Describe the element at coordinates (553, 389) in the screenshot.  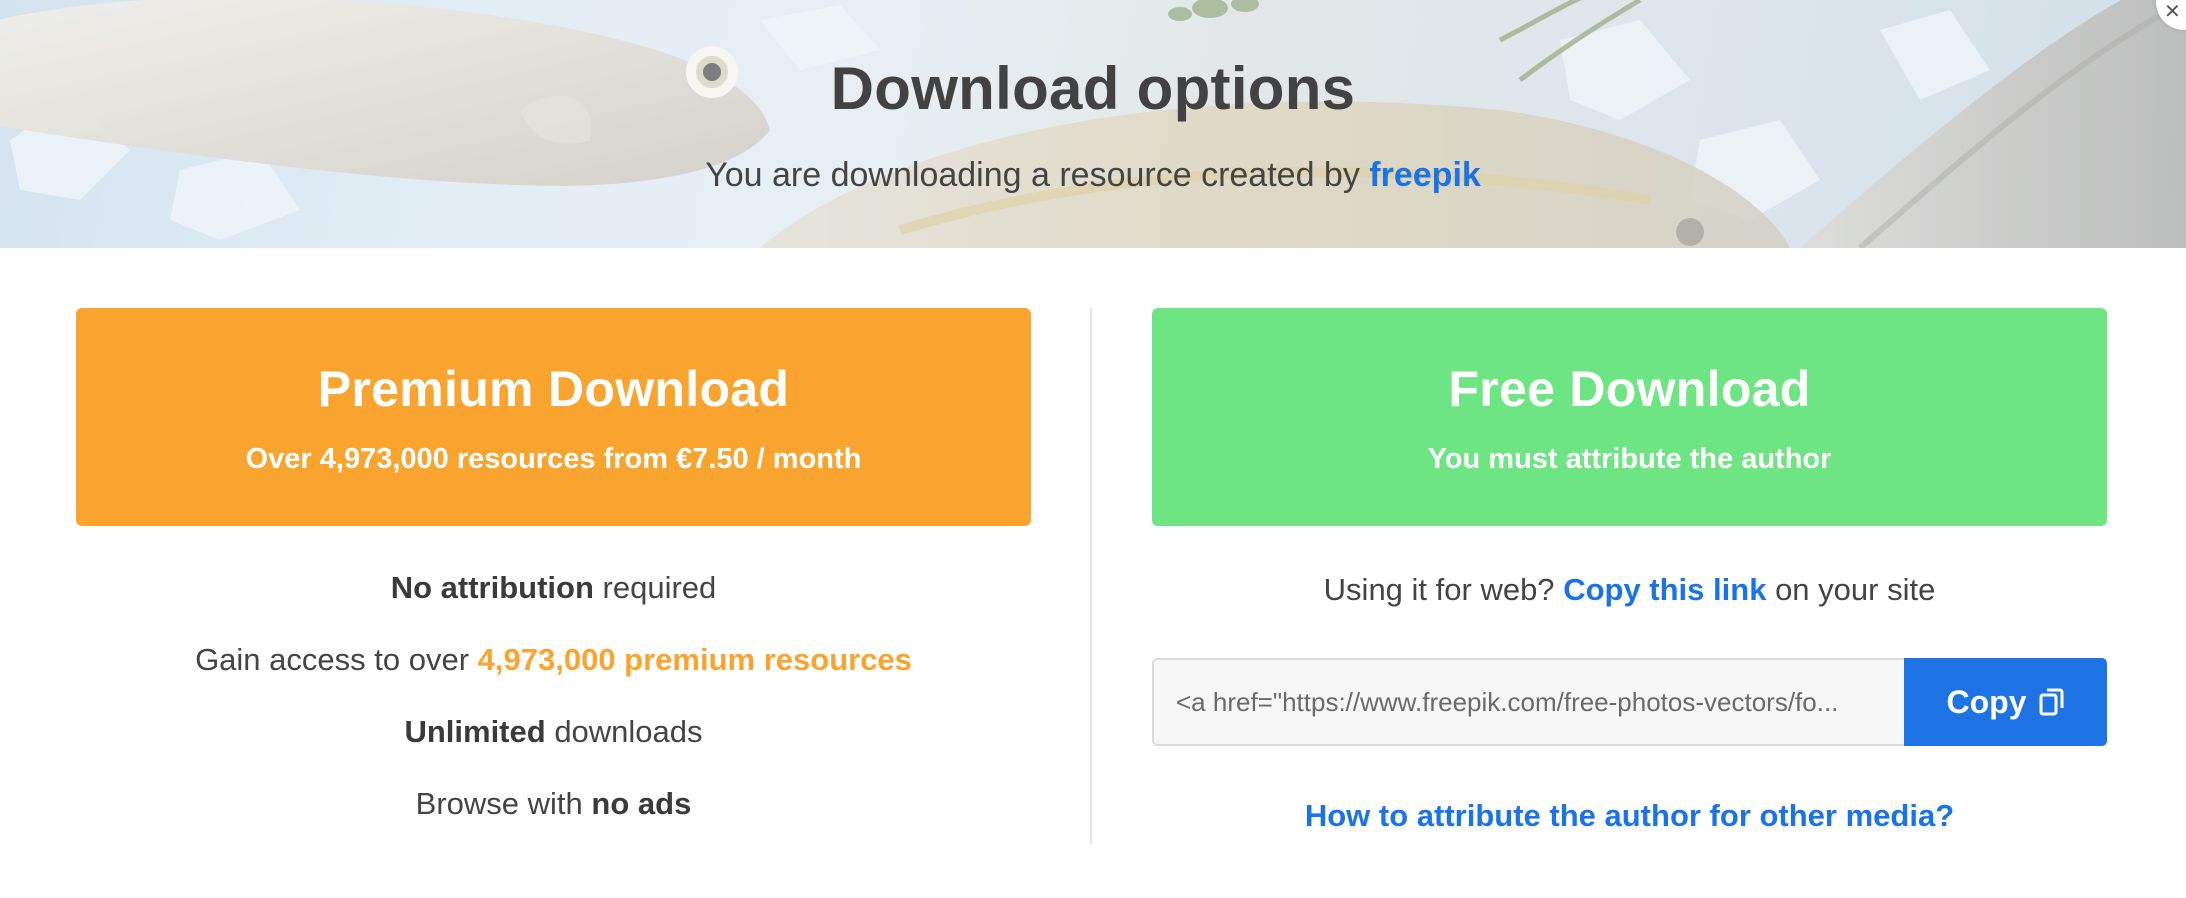
I see `premium-download-title: Premium Download` at that location.